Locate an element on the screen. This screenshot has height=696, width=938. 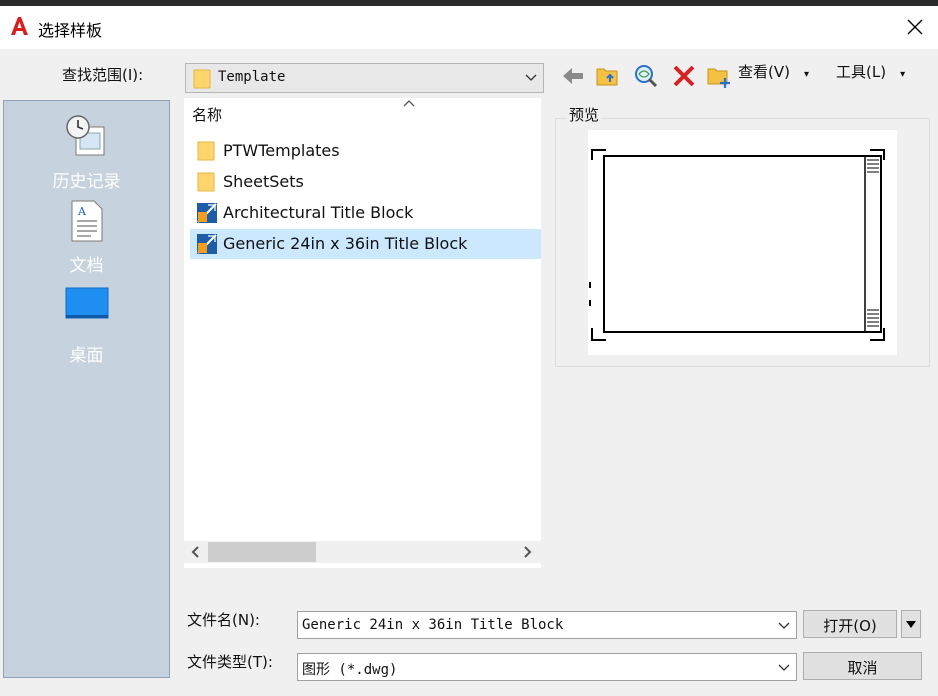
file-name: Architectural Title Block is located at coordinates (318, 212).